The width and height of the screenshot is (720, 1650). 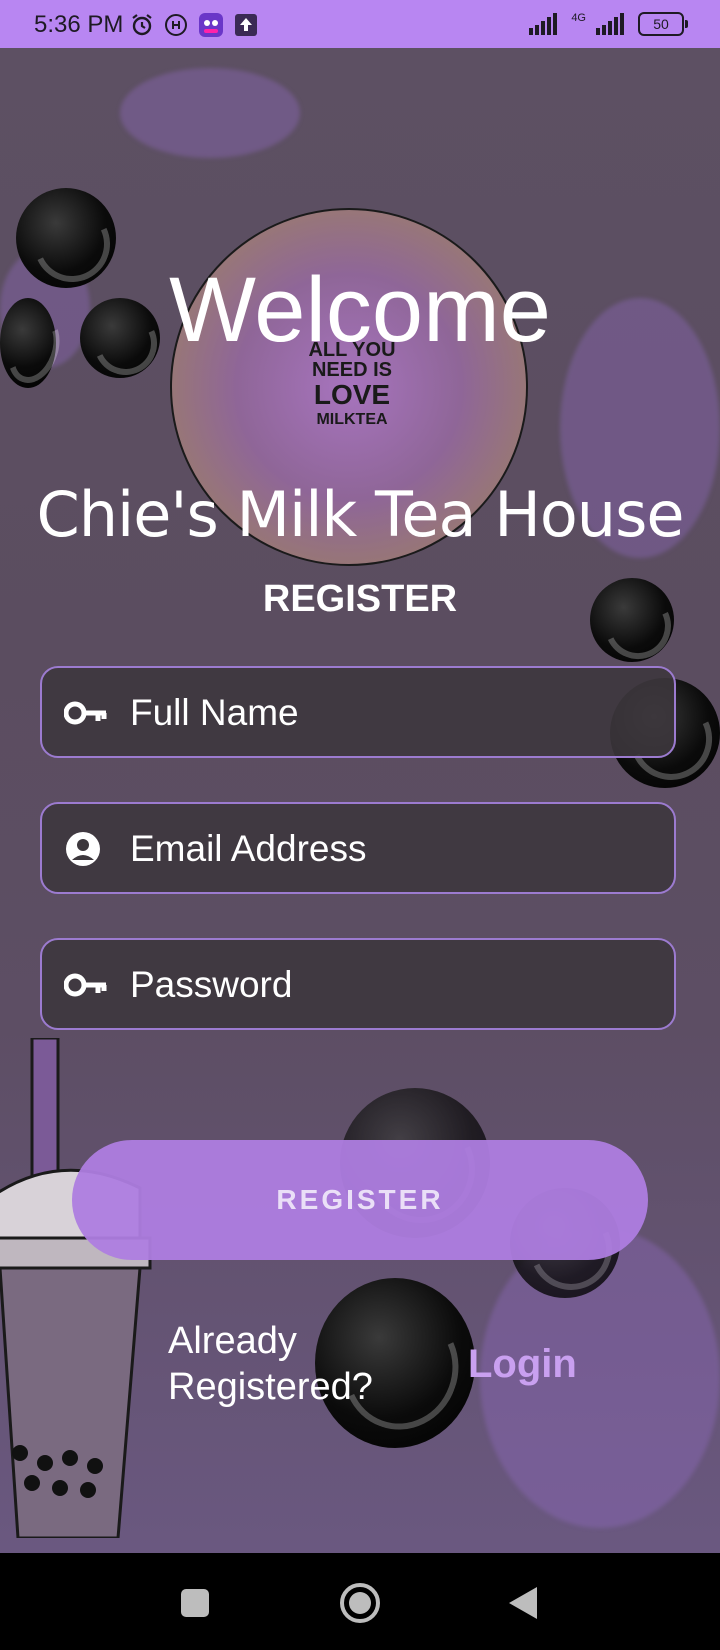 I want to click on home-button, so click(x=360, y=1603).